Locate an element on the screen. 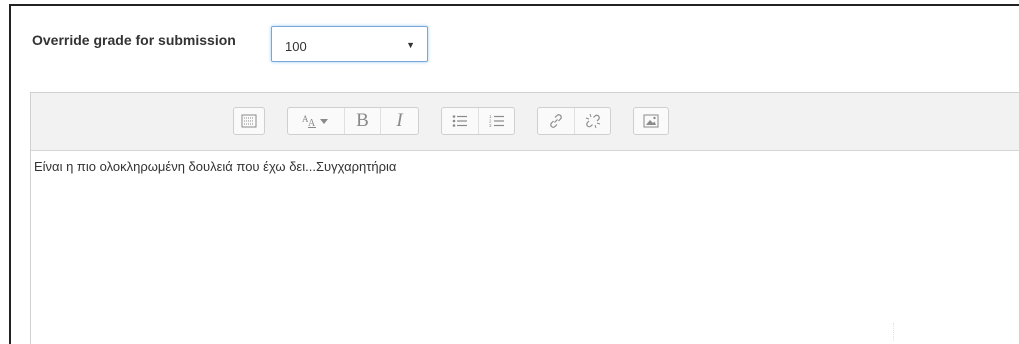 This screenshot has height=344, width=1019. toolbar-group-toggle is located at coordinates (249, 121).